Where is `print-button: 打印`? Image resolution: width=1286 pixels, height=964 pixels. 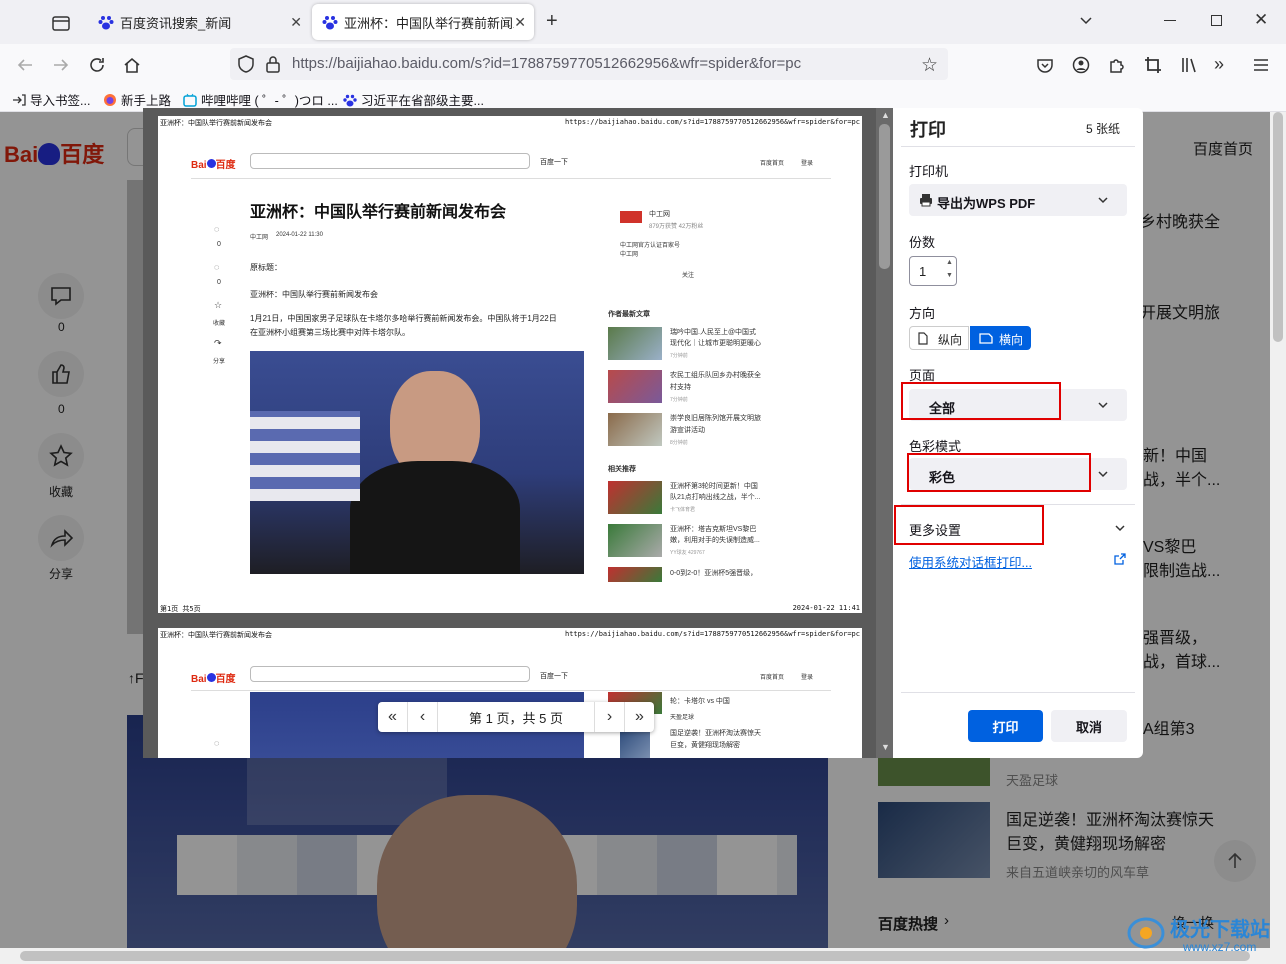 print-button: 打印 is located at coordinates (1005, 726).